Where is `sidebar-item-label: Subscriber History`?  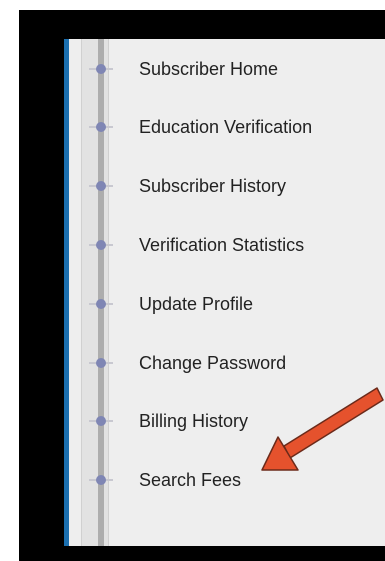 sidebar-item-label: Subscriber History is located at coordinates (213, 186).